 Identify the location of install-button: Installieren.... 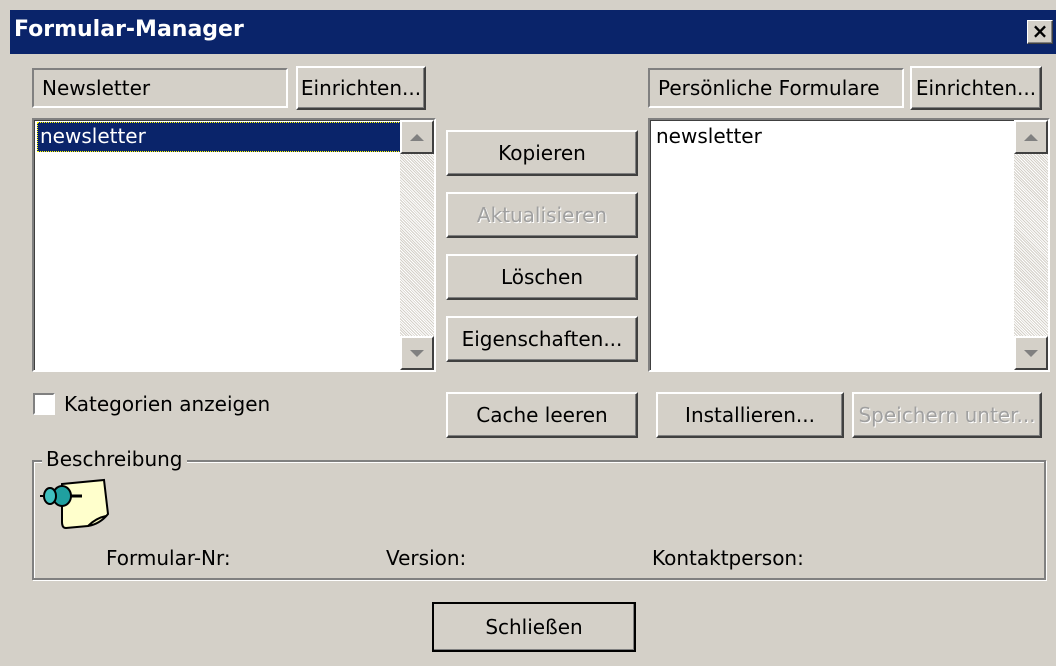
(750, 415).